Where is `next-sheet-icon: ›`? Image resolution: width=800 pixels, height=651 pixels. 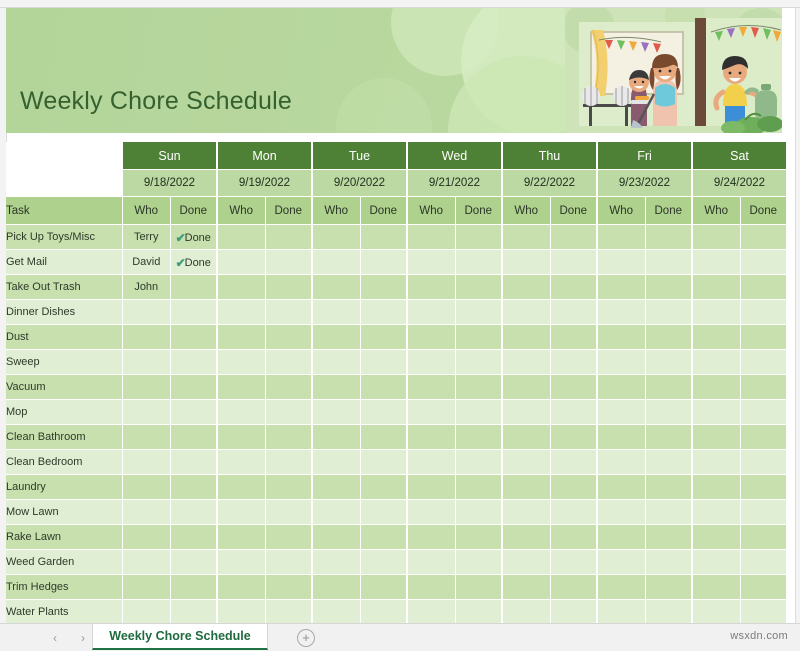
next-sheet-icon: › is located at coordinates (83, 638).